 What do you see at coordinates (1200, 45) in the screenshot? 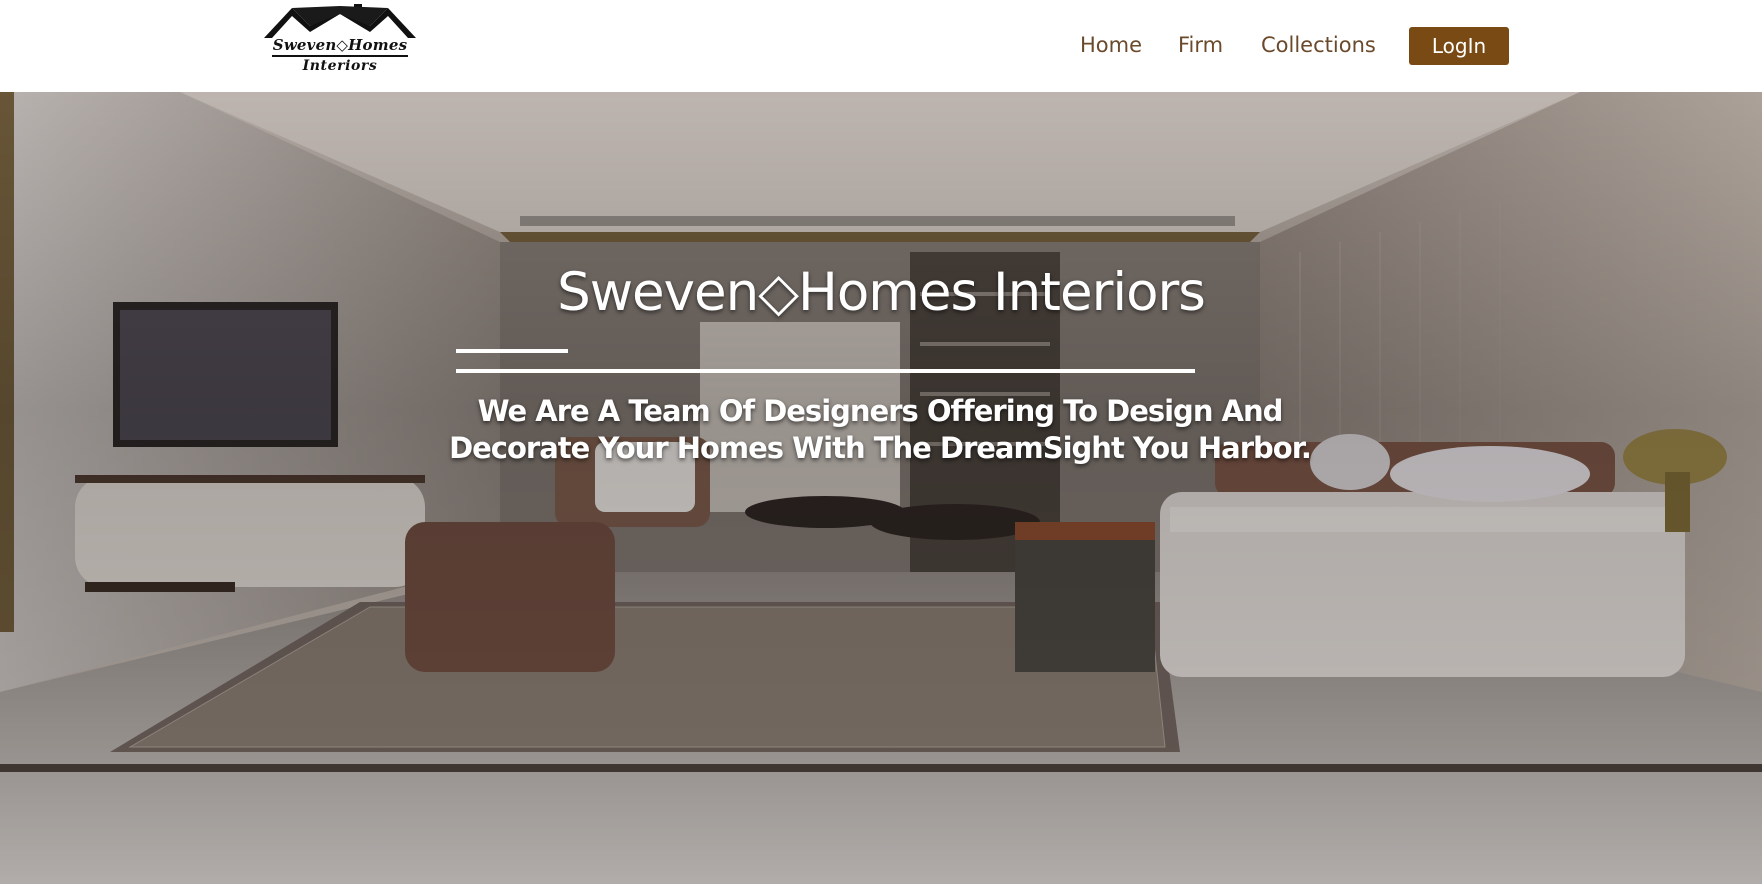
I see `nav-link-firm: Firm` at bounding box center [1200, 45].